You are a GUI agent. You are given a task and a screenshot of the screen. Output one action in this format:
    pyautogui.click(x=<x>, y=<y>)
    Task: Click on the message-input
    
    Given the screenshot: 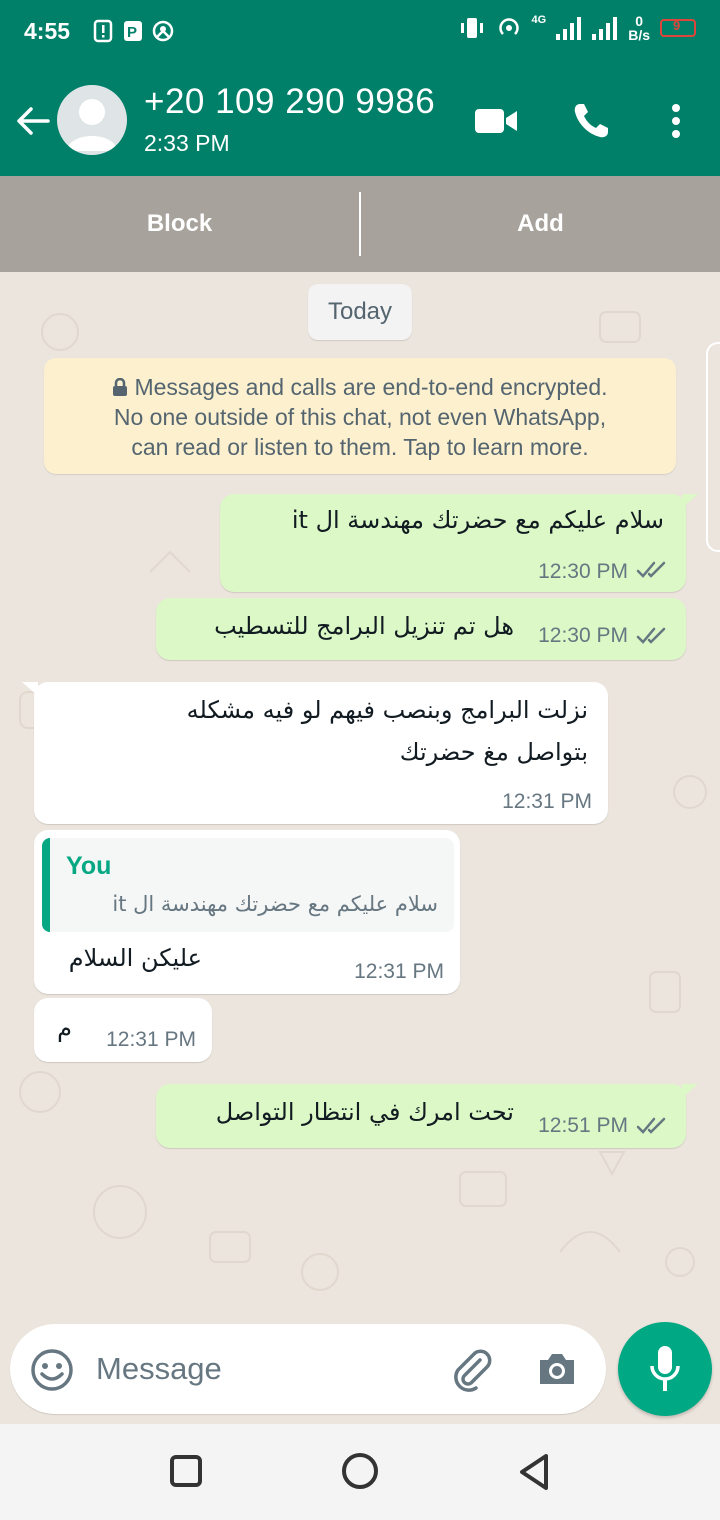 What is the action you would take?
    pyautogui.click(x=256, y=1369)
    